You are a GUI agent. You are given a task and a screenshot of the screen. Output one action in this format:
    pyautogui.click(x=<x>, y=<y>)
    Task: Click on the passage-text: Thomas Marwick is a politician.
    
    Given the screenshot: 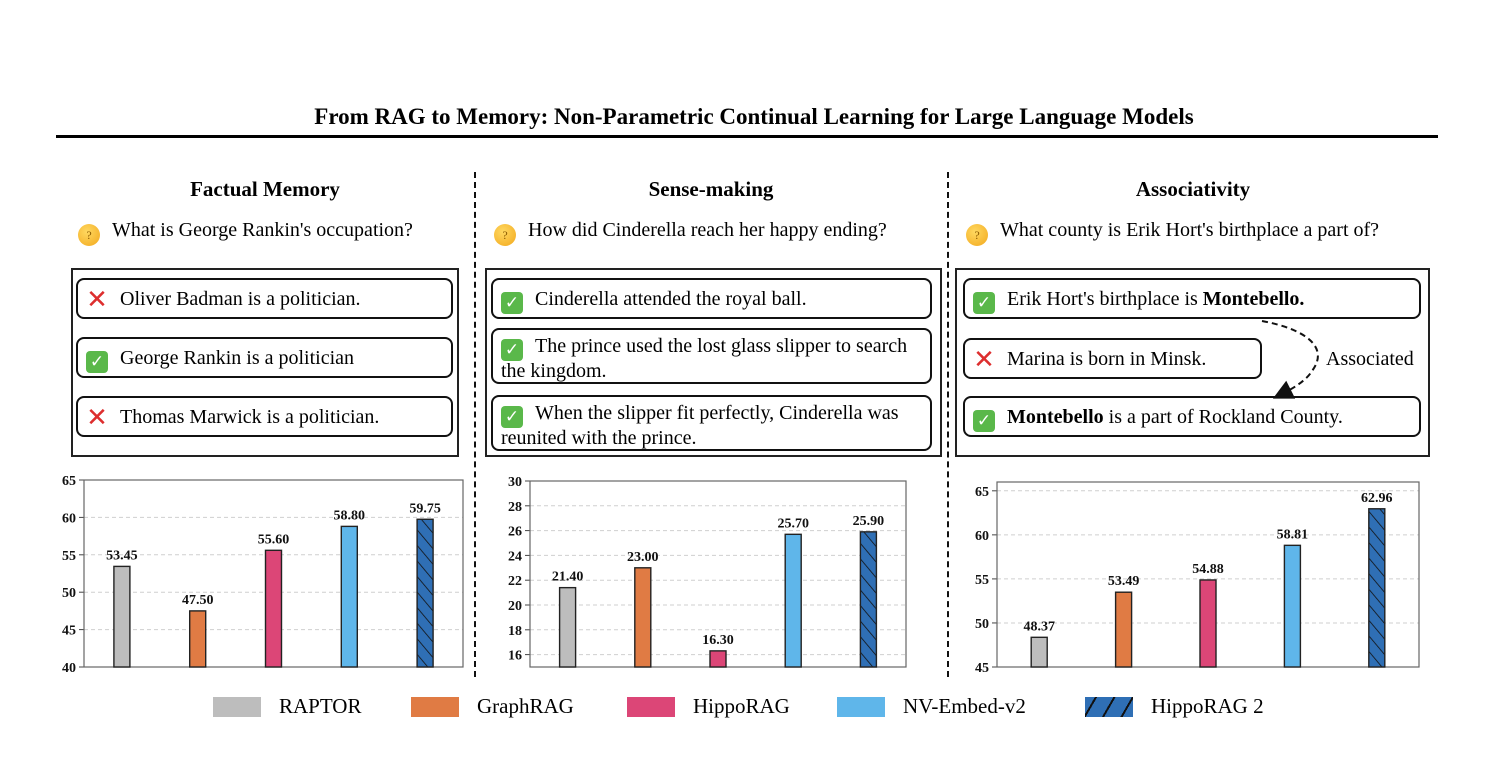 What is the action you would take?
    pyautogui.click(x=250, y=417)
    